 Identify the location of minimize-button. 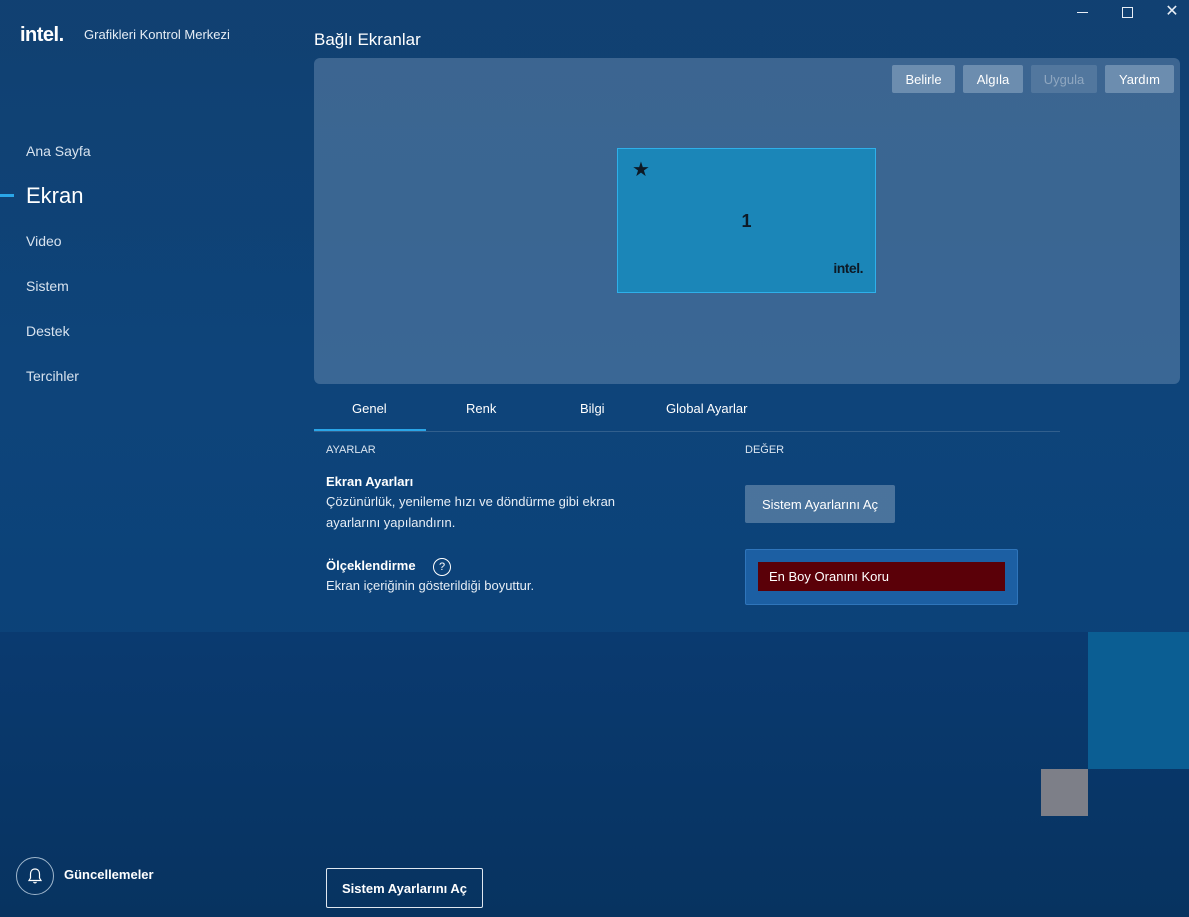
(1082, 12).